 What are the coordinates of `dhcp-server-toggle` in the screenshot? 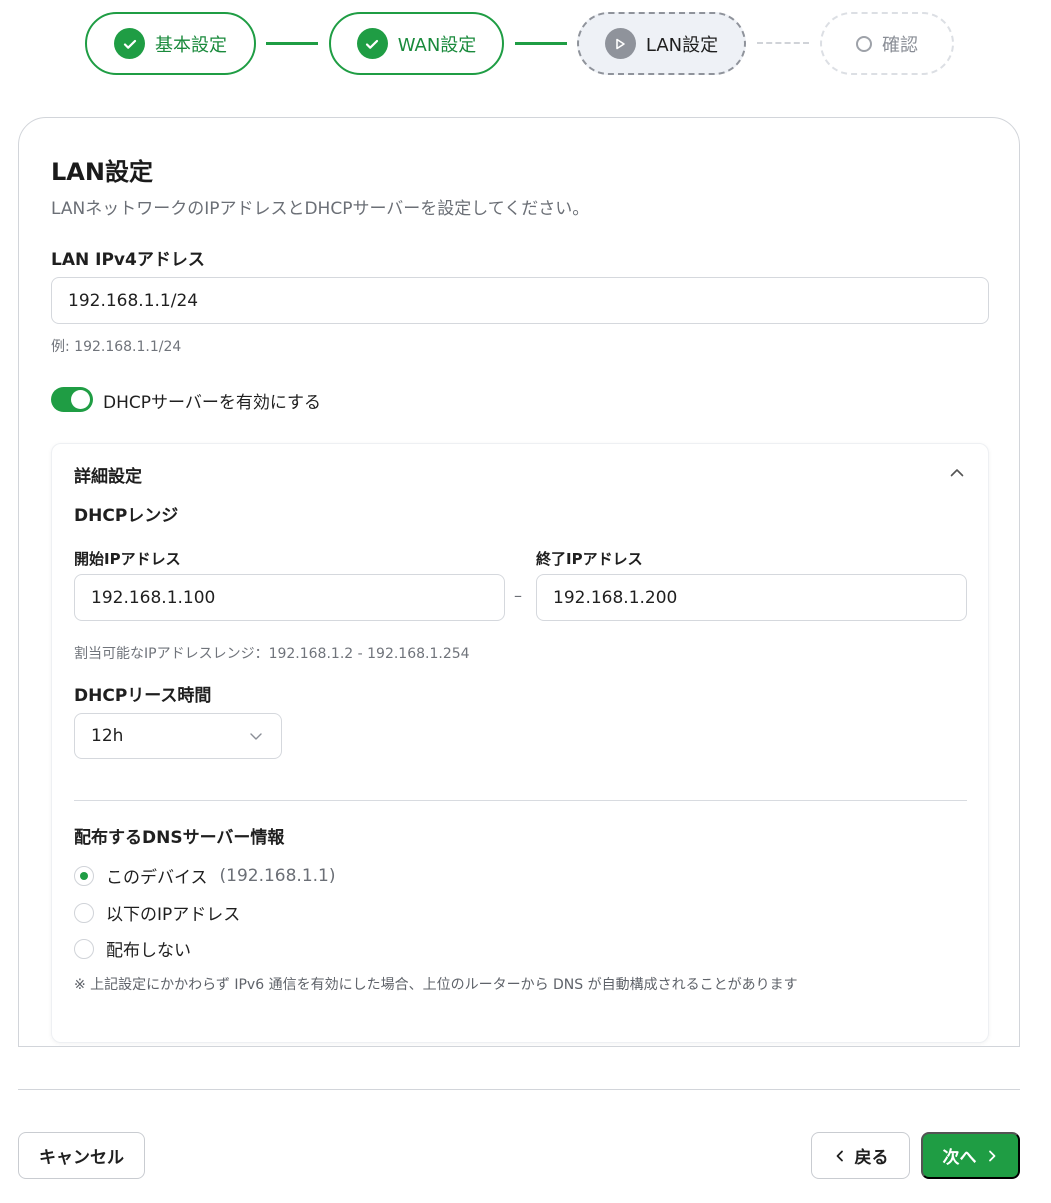 It's located at (72, 399).